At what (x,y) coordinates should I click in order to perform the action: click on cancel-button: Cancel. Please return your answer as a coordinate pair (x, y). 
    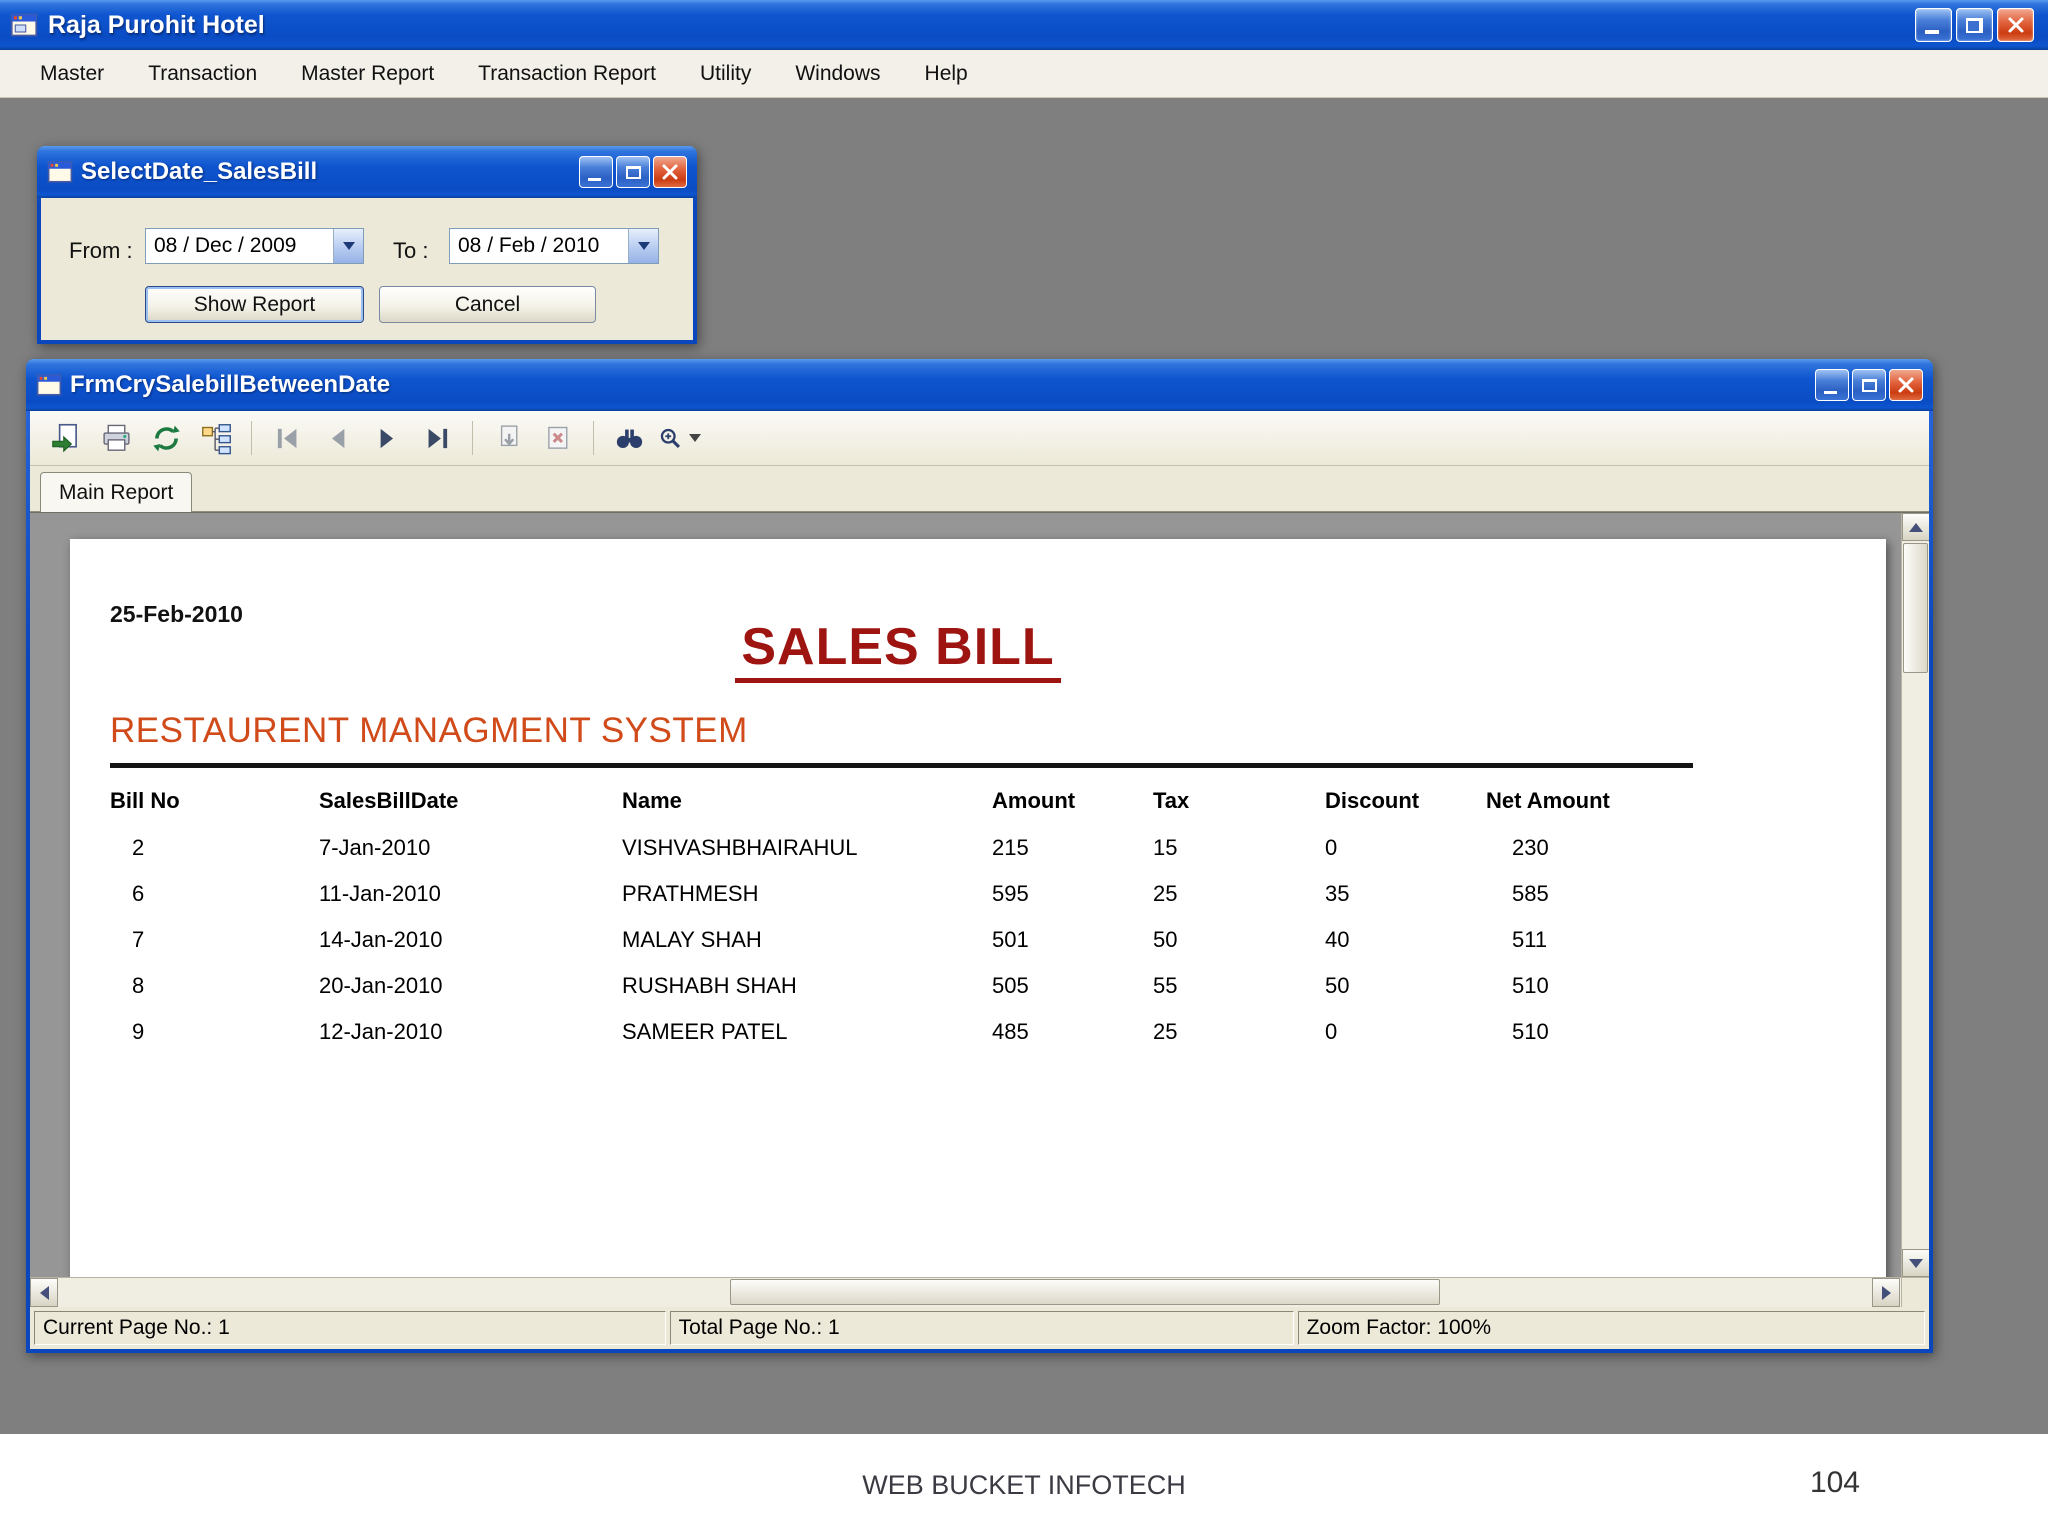
    Looking at the image, I should click on (487, 304).